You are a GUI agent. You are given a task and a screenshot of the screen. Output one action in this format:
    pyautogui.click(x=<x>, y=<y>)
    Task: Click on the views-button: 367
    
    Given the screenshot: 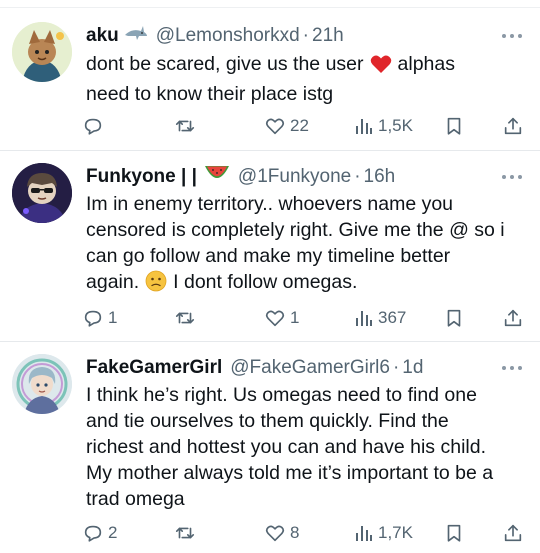 What is the action you would take?
    pyautogui.click(x=380, y=318)
    